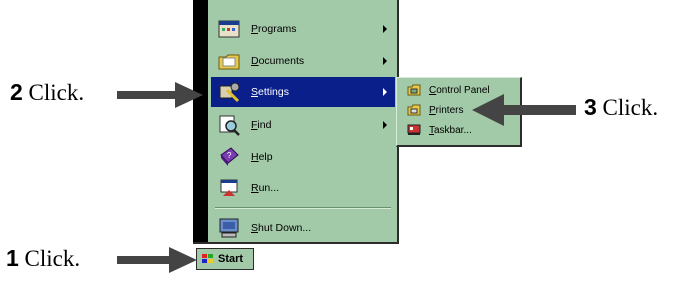 The height and width of the screenshot is (284, 680). I want to click on menu-item-documents: Documents, so click(303, 61).